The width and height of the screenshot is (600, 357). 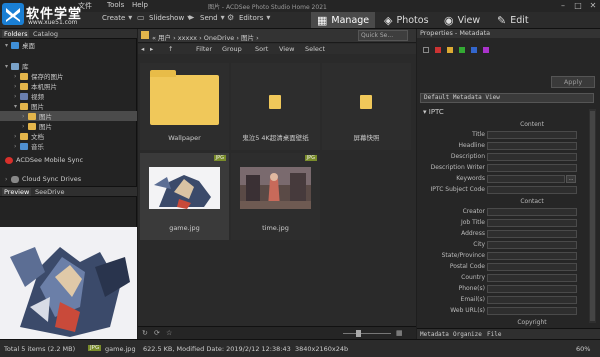 What do you see at coordinates (532, 135) in the screenshot?
I see `title-field` at bounding box center [532, 135].